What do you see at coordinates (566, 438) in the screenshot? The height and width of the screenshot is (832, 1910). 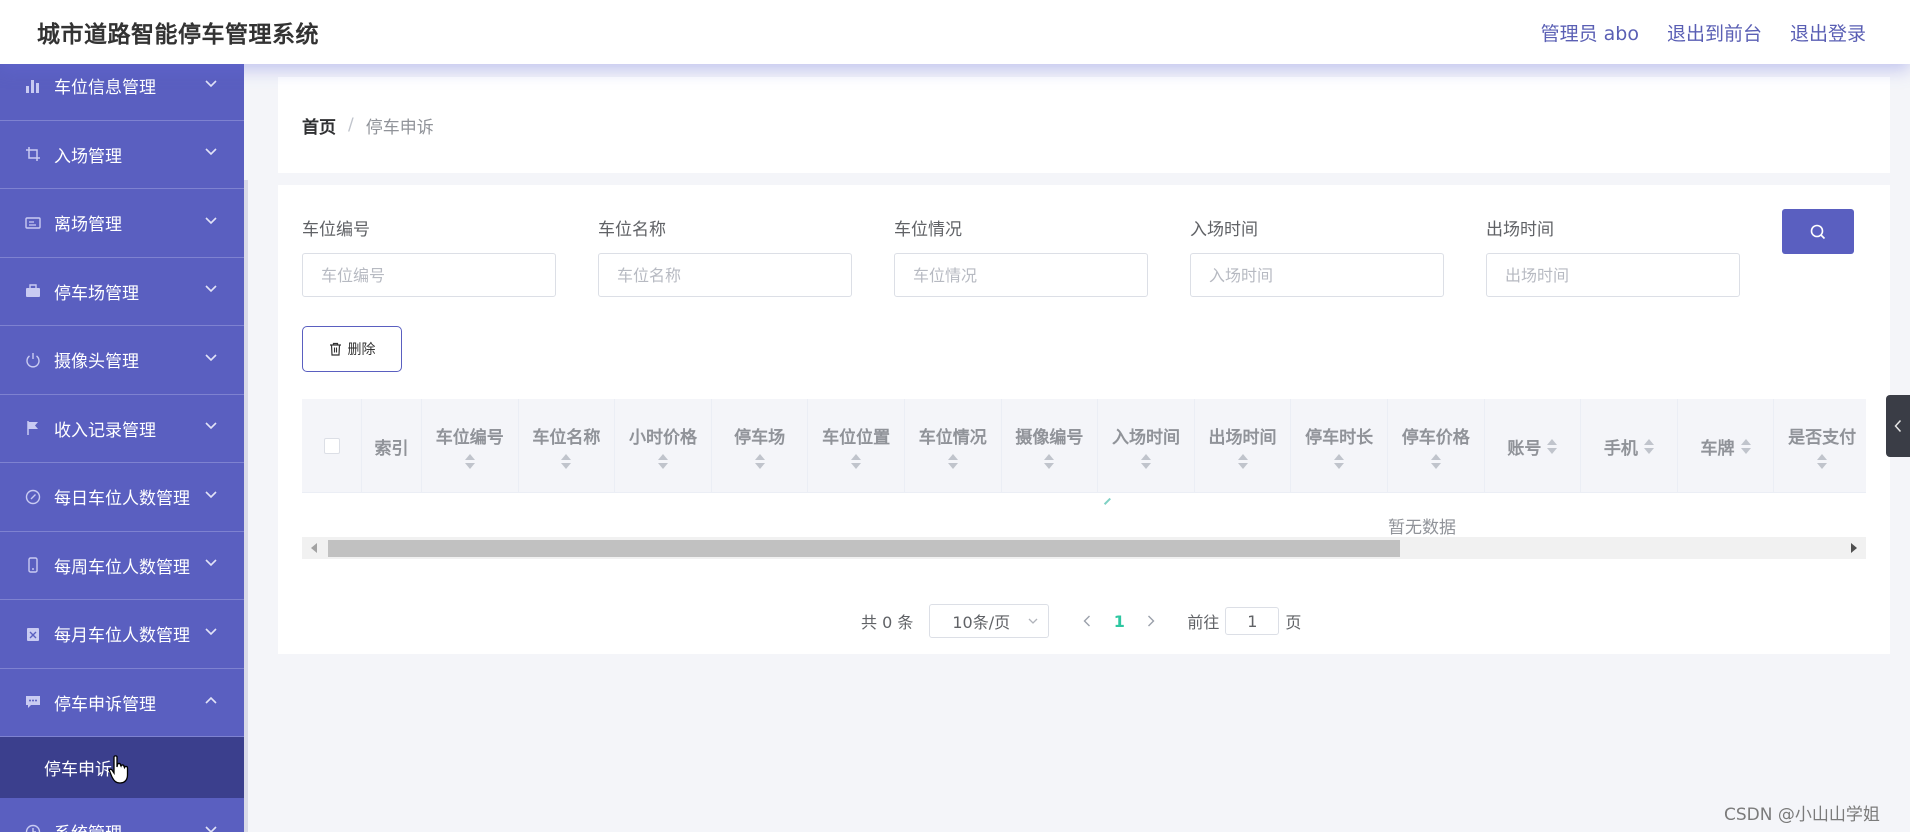 I see `column-header-label: 车位名称` at bounding box center [566, 438].